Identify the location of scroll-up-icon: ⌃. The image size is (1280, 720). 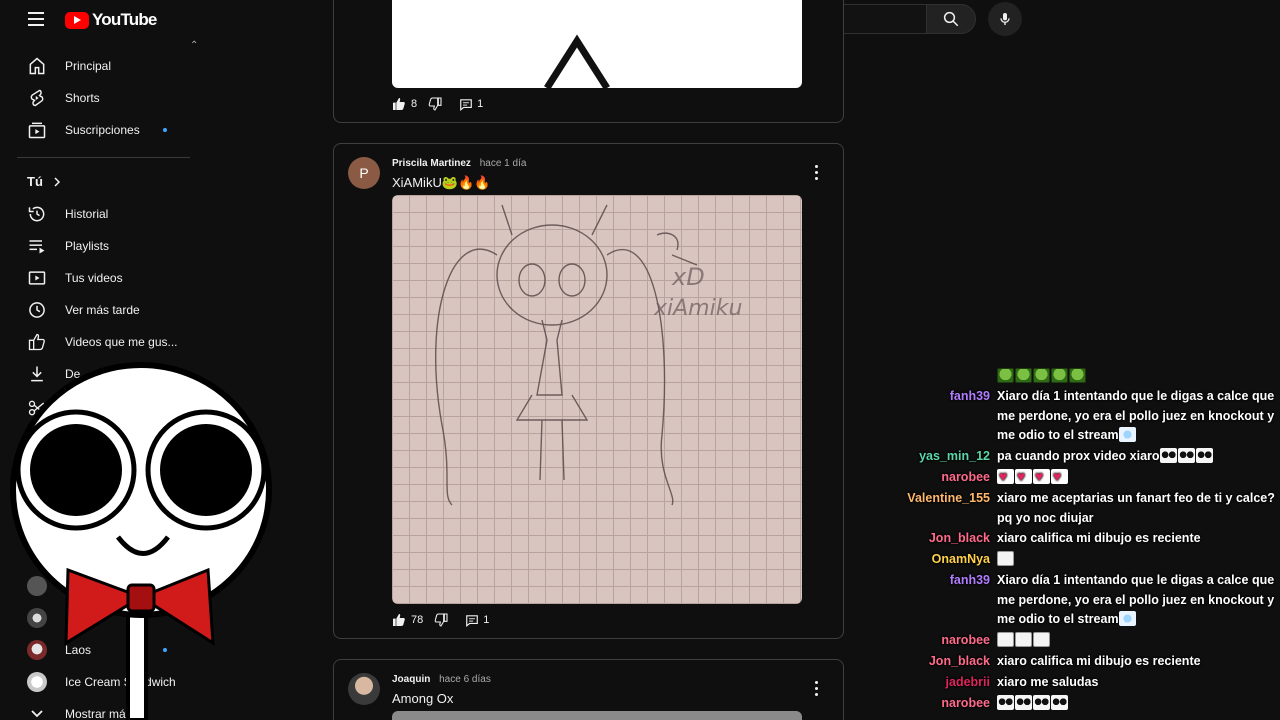
(194, 45).